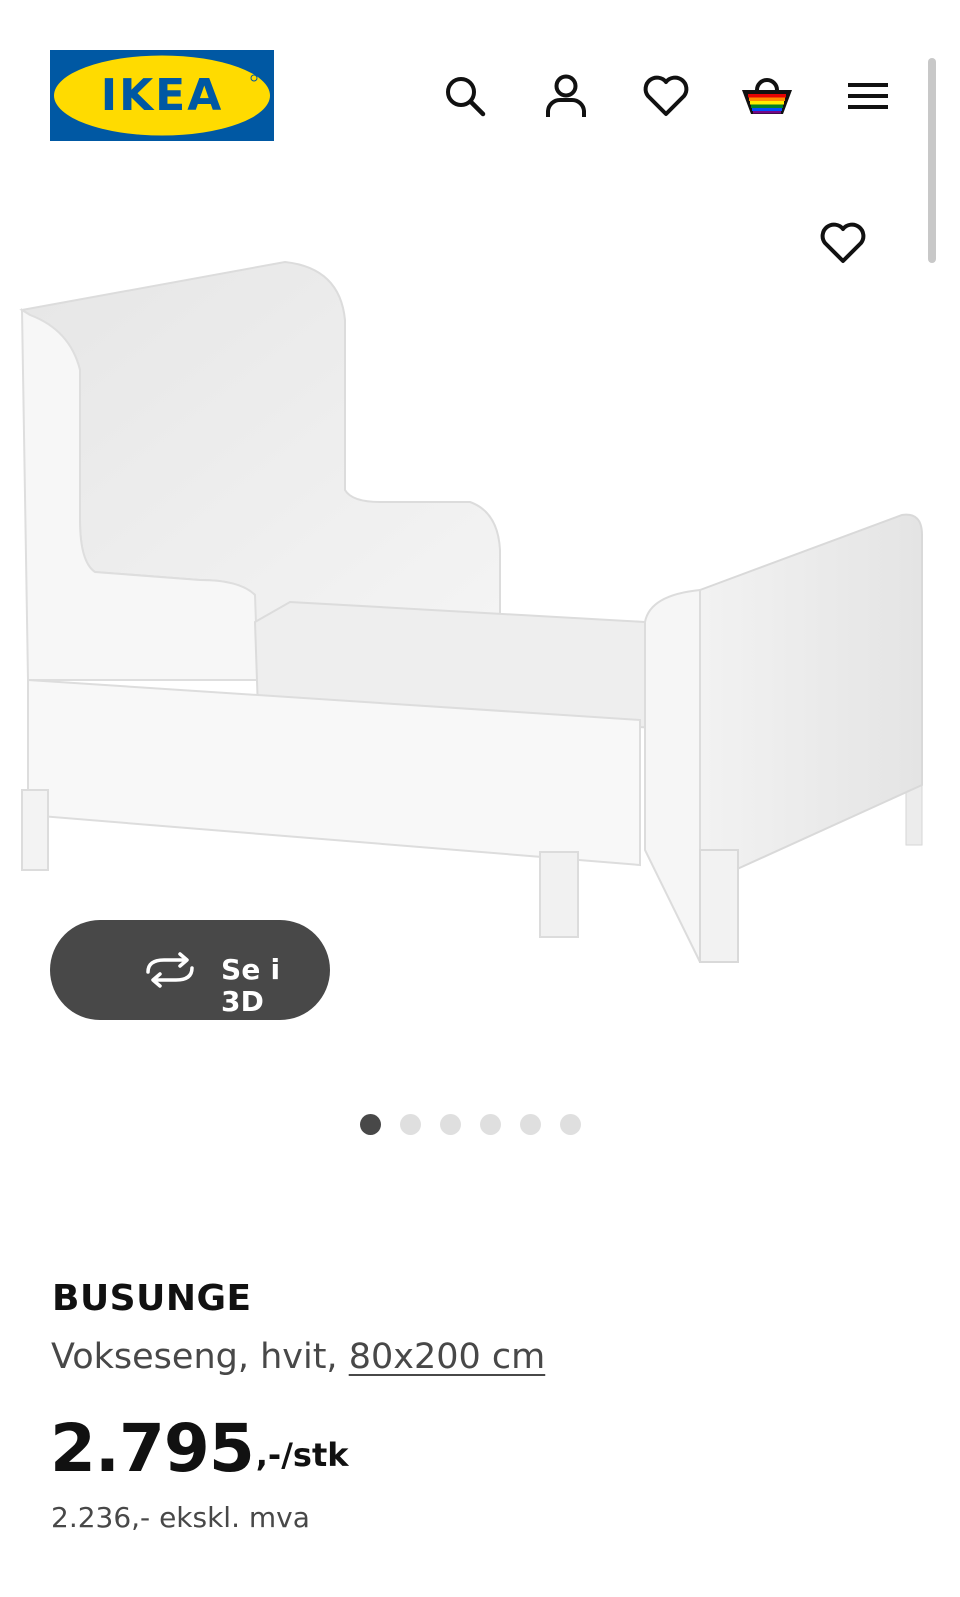  What do you see at coordinates (932, 160) in the screenshot?
I see `page-scrollbar` at bounding box center [932, 160].